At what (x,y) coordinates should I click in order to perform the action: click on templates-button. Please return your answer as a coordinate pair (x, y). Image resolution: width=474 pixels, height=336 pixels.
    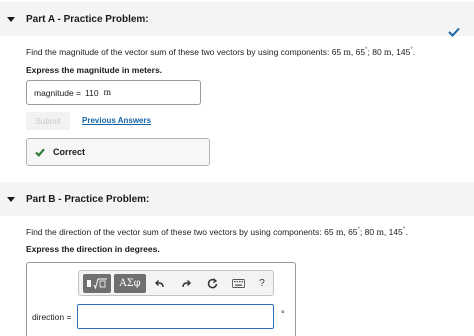
    Looking at the image, I should click on (97, 283).